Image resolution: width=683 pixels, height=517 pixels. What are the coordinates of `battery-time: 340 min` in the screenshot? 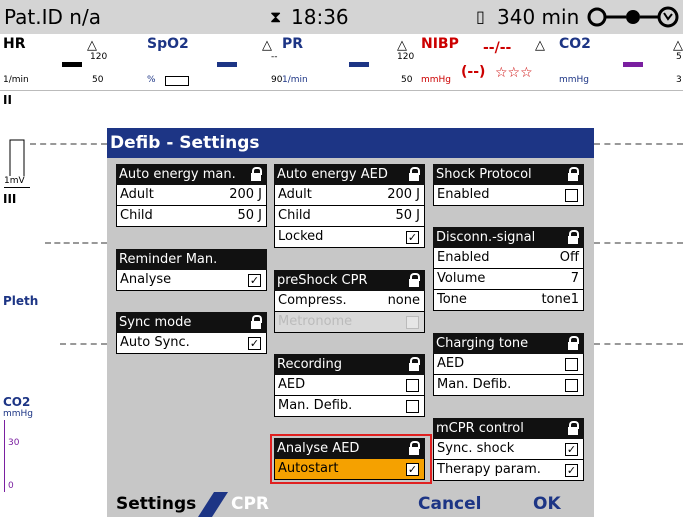 It's located at (538, 17).